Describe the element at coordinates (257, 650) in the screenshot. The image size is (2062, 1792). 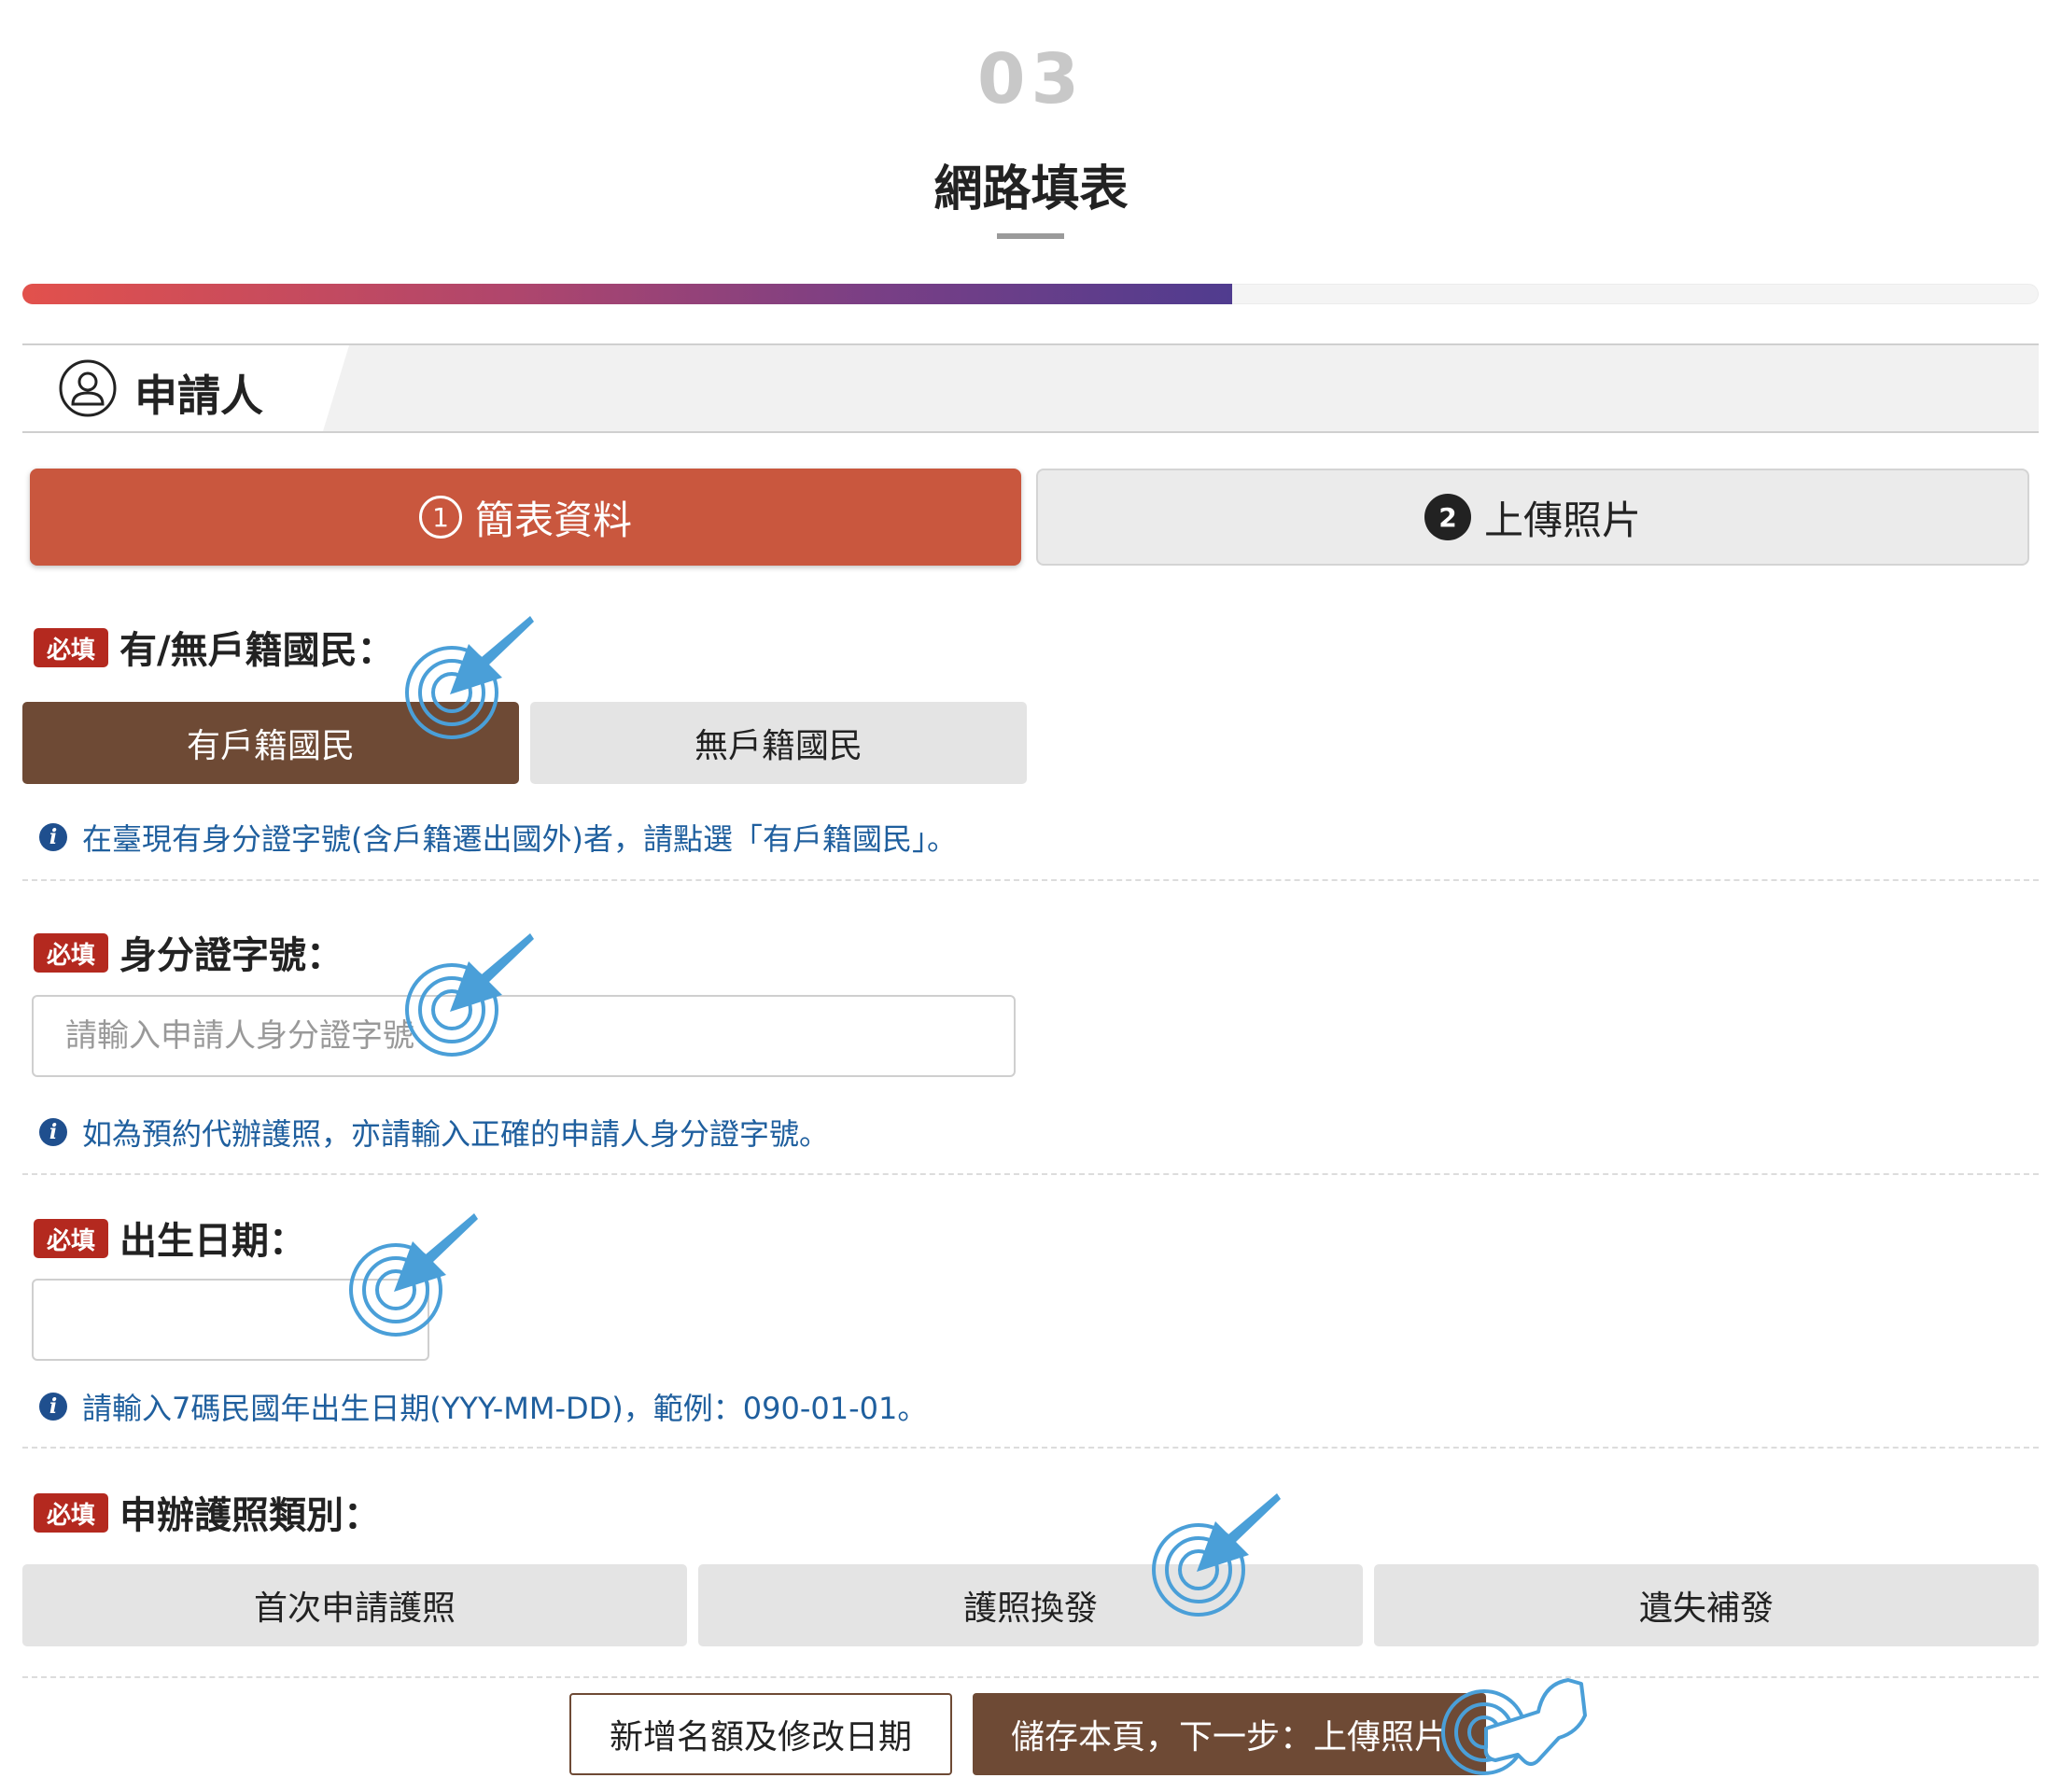
I see `citizenship-label: 有/無戶籍國民：` at that location.